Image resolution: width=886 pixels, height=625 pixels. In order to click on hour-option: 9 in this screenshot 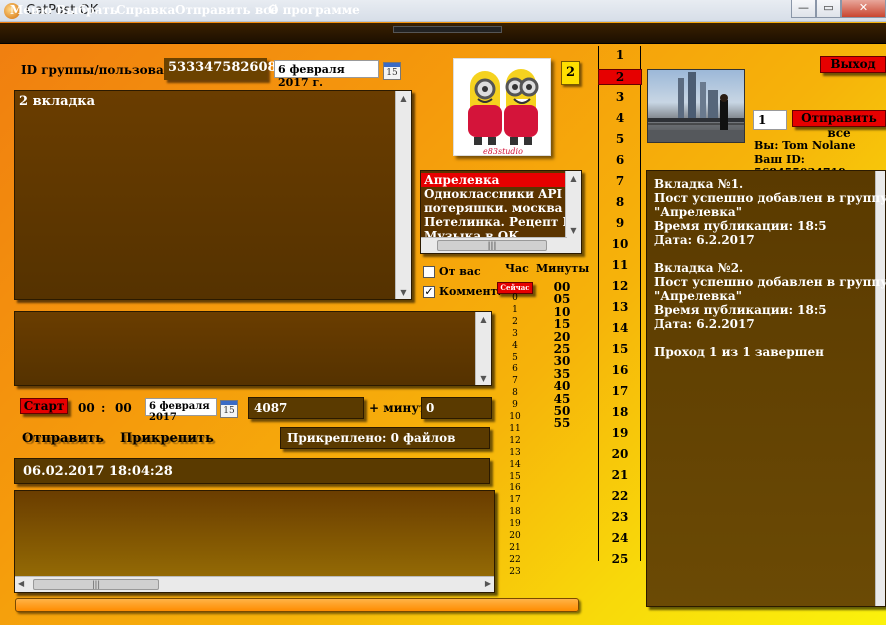, I will do `click(515, 405)`.